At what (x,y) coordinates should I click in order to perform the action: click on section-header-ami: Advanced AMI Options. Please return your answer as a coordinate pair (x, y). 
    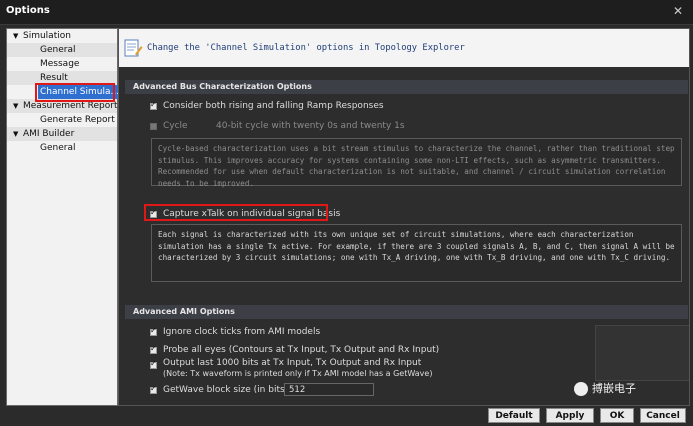
    Looking at the image, I should click on (406, 312).